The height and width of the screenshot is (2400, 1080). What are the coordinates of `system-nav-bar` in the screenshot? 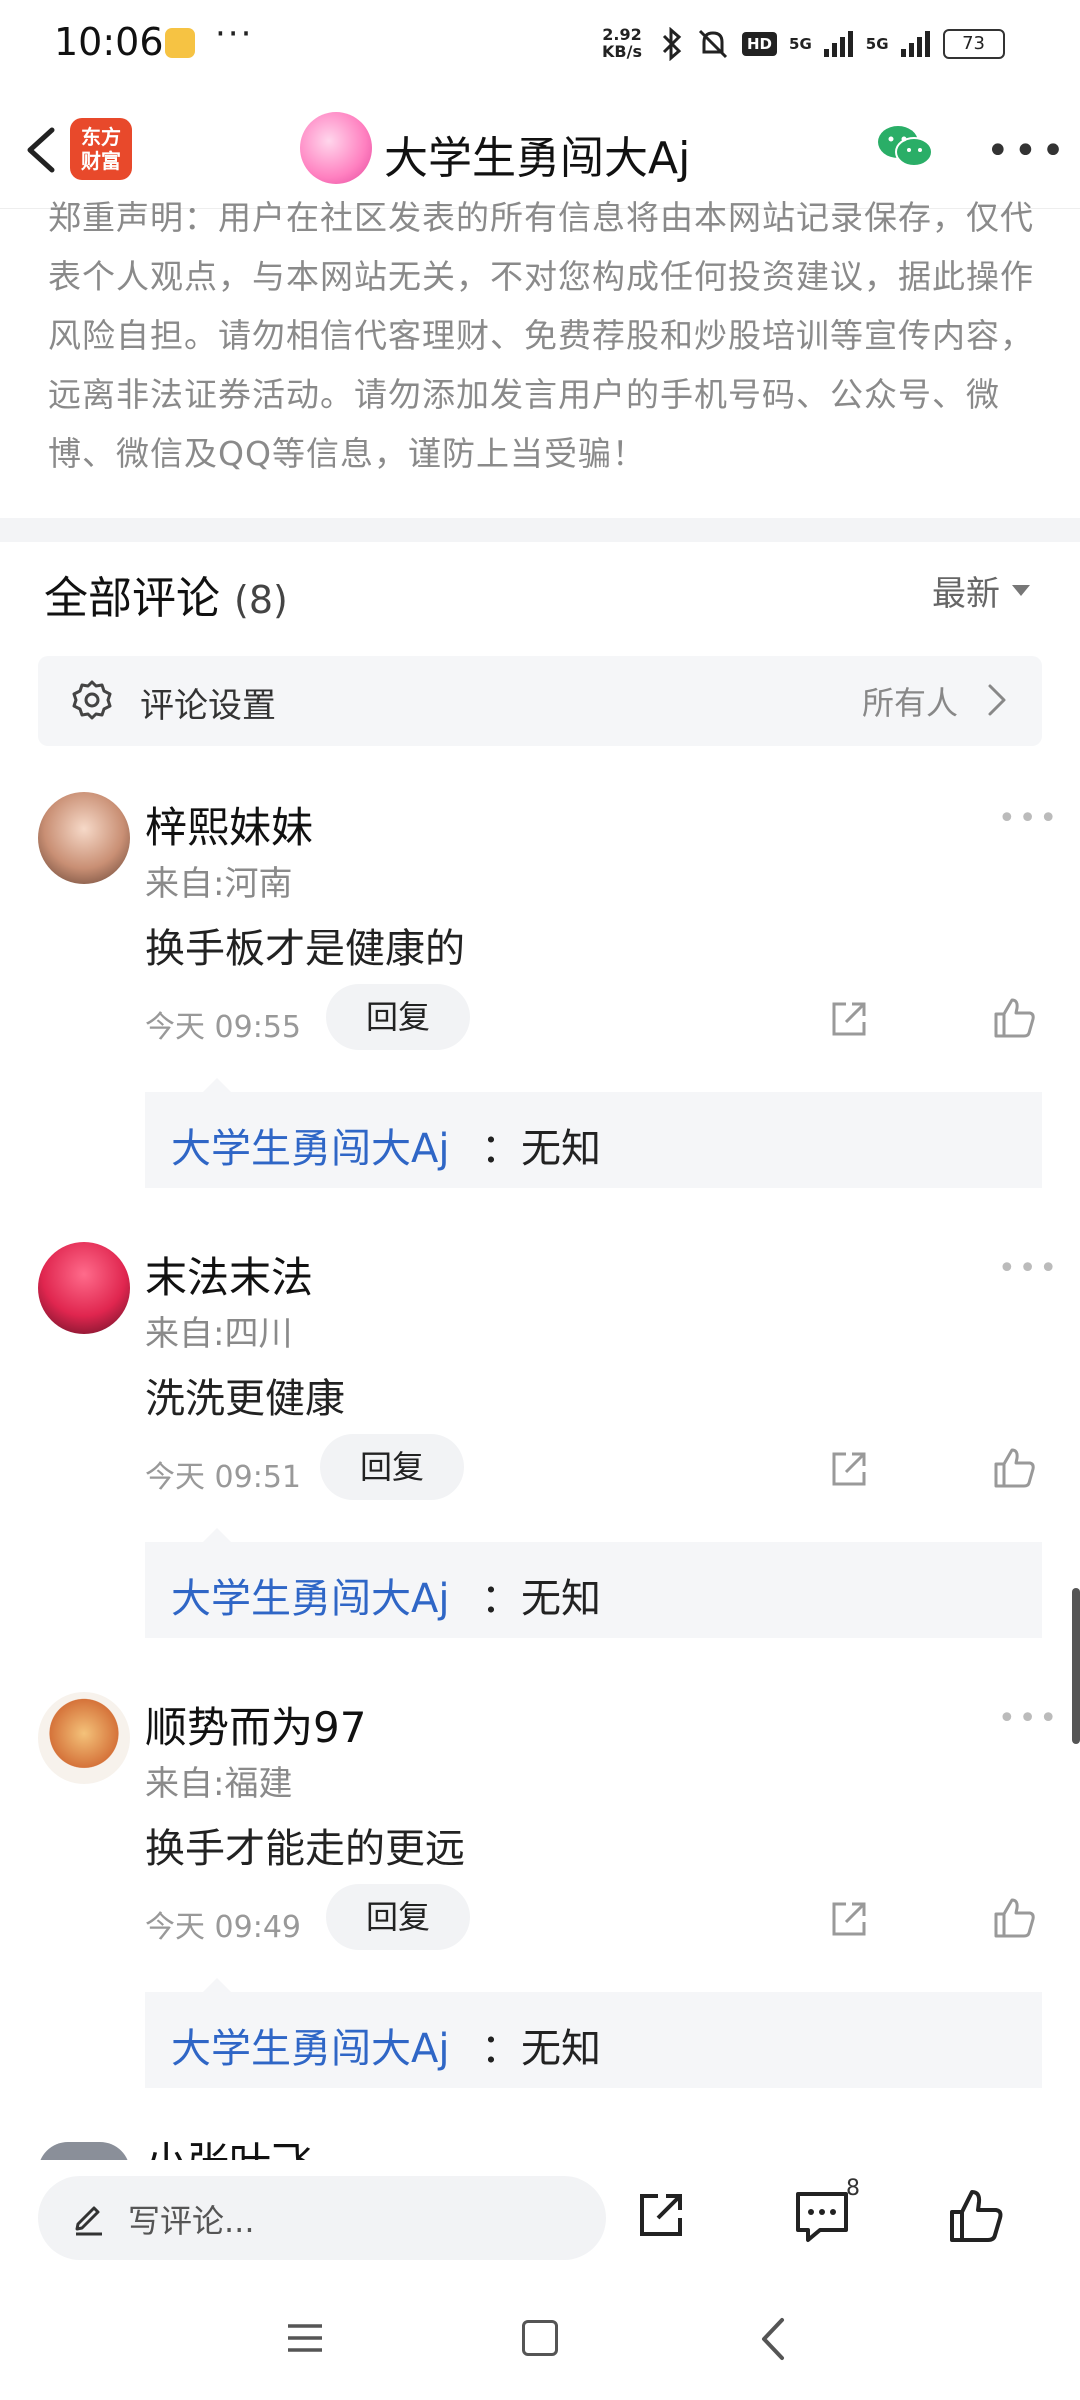 It's located at (540, 2340).